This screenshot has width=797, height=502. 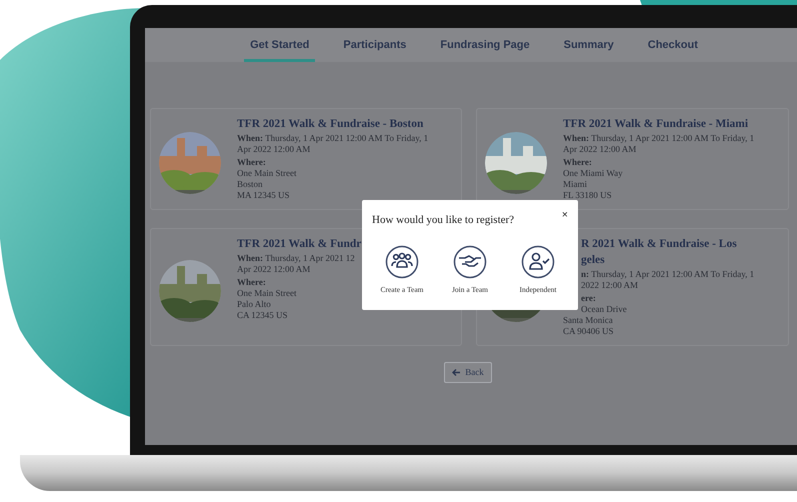 What do you see at coordinates (588, 298) in the screenshot?
I see `where-label: ere:` at bounding box center [588, 298].